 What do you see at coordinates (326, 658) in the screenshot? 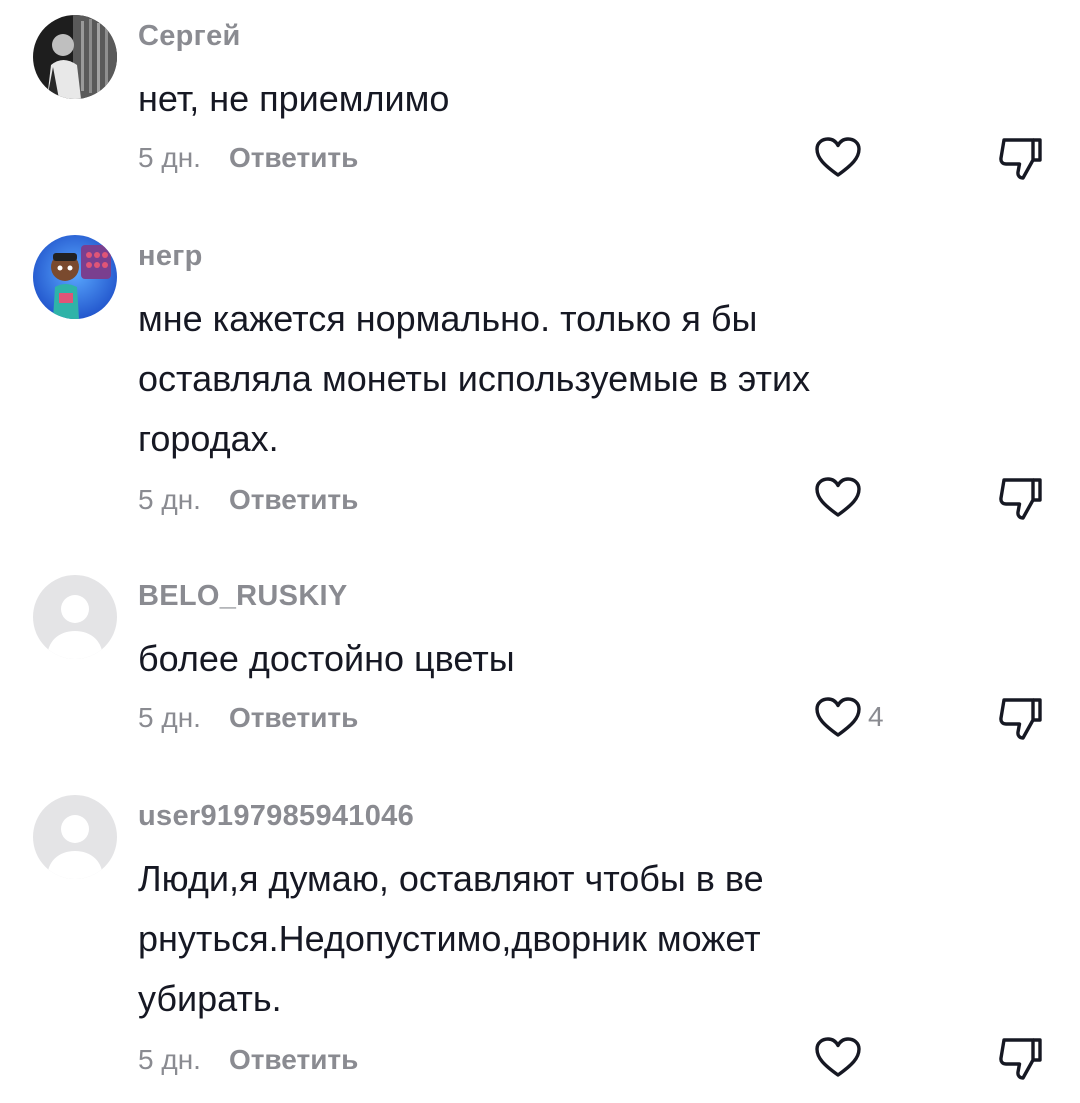
I see `comment-text: более достойно цветы` at bounding box center [326, 658].